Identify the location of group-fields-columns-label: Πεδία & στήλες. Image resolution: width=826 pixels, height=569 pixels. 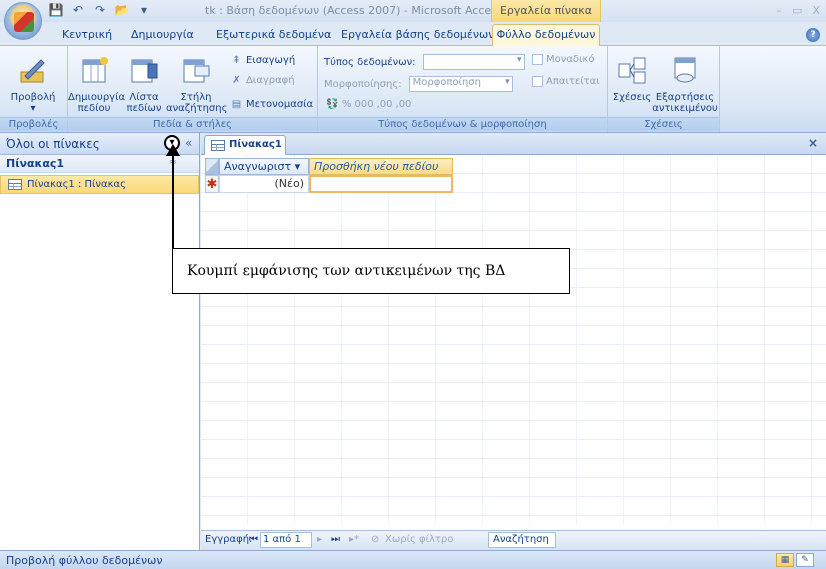
(192, 124).